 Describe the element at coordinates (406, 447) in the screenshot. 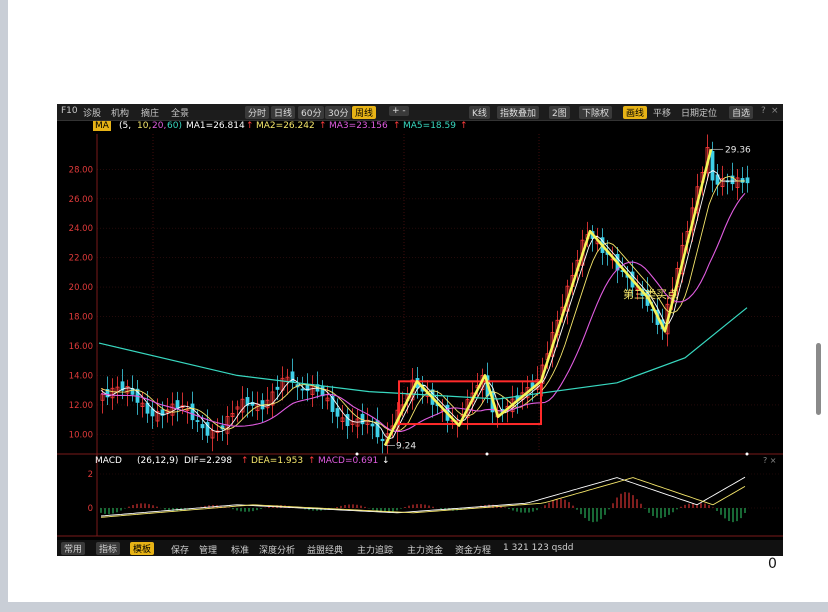

I see `low-price-label: 9.24` at that location.